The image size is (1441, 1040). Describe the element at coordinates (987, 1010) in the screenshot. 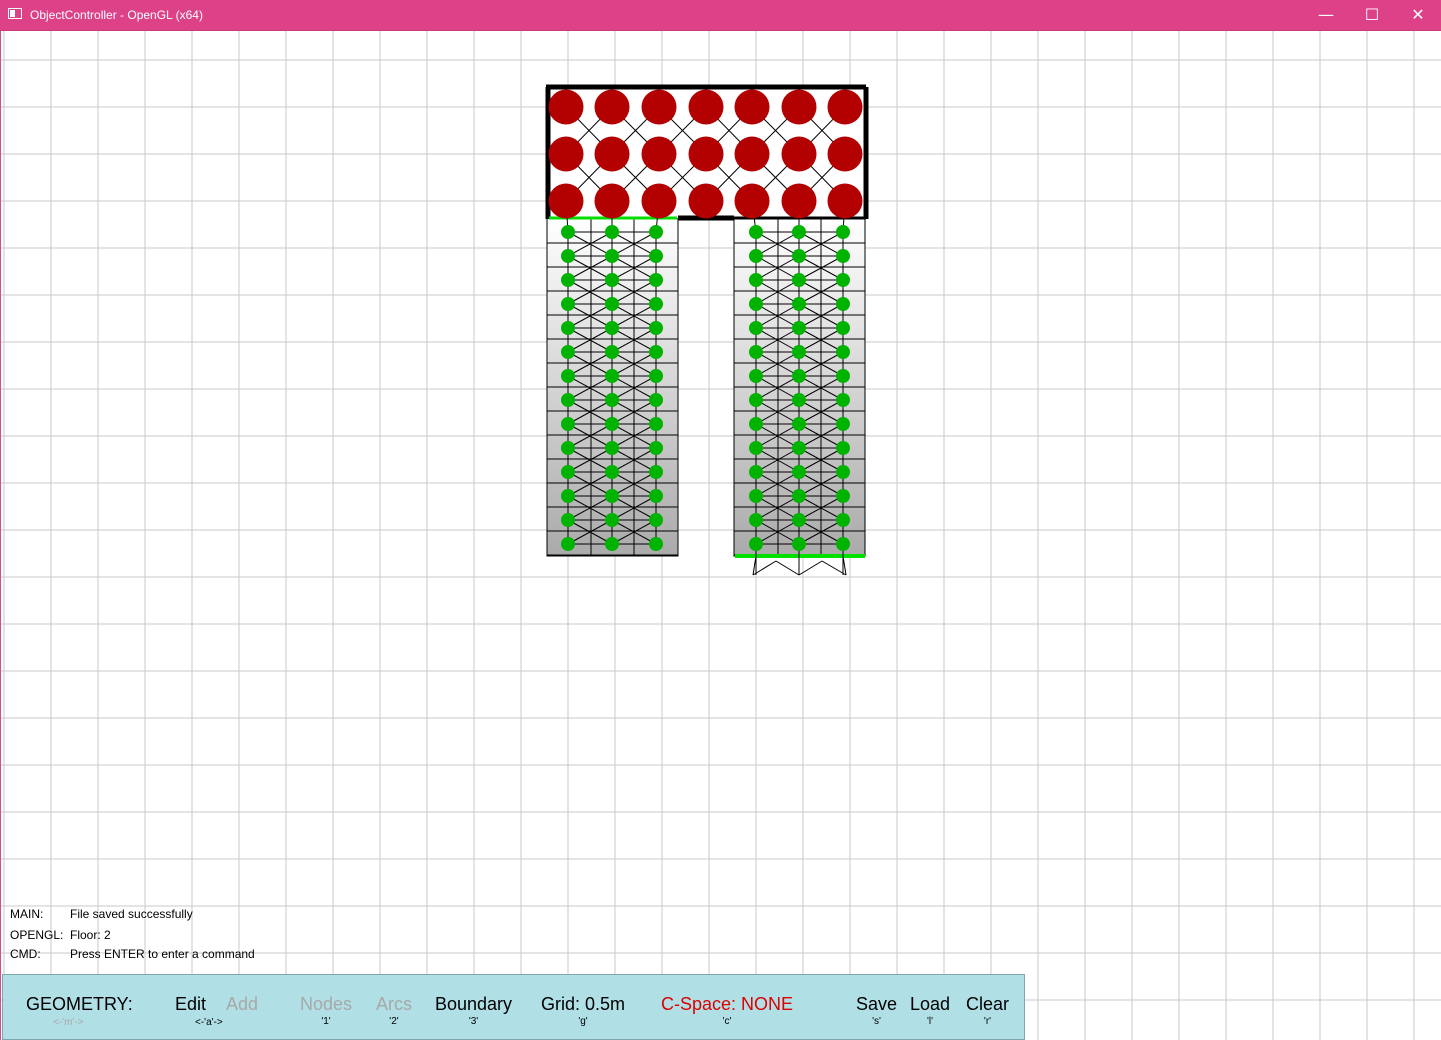

I see `clear-button: Clear 'r'` at that location.